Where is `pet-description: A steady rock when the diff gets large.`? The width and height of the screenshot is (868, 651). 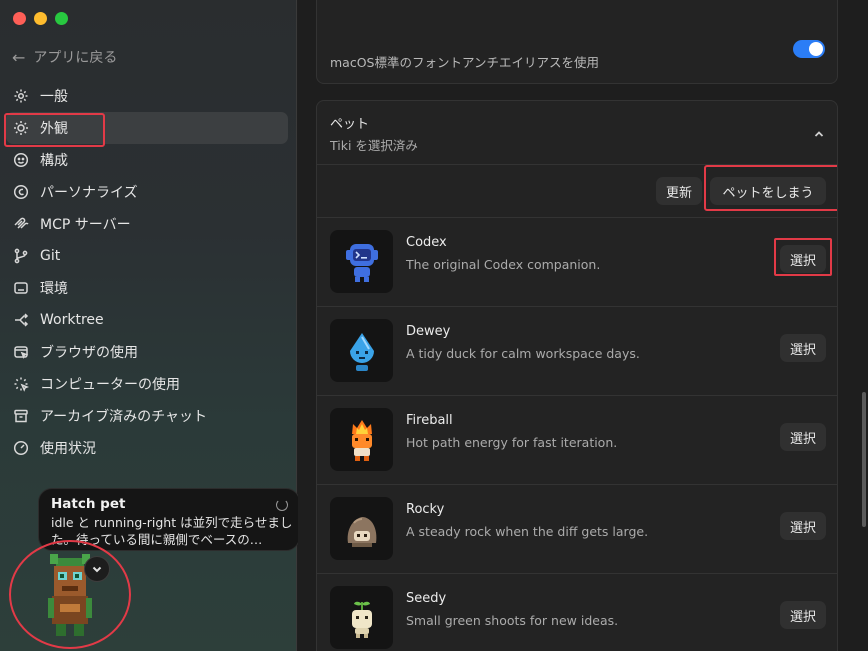 pet-description: A steady rock when the diff gets large. is located at coordinates (527, 531).